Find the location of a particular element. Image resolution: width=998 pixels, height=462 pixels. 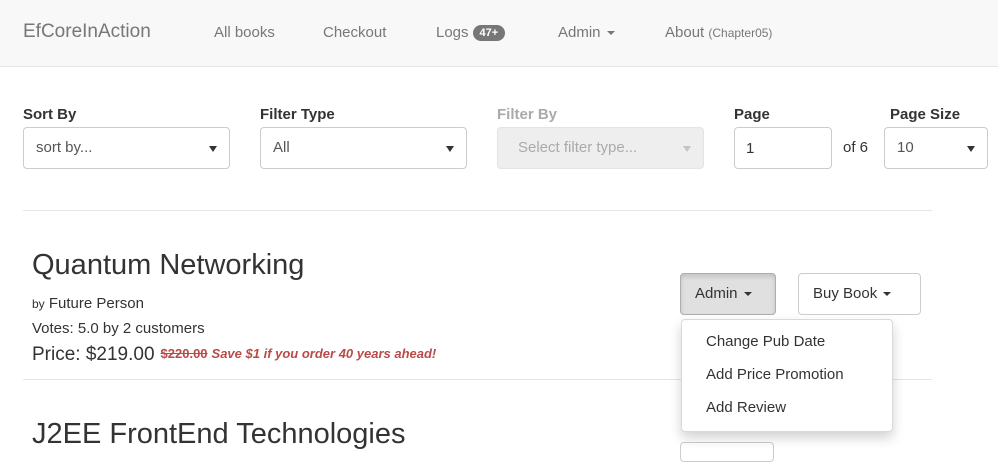

nav-about-label: About is located at coordinates (685, 32).